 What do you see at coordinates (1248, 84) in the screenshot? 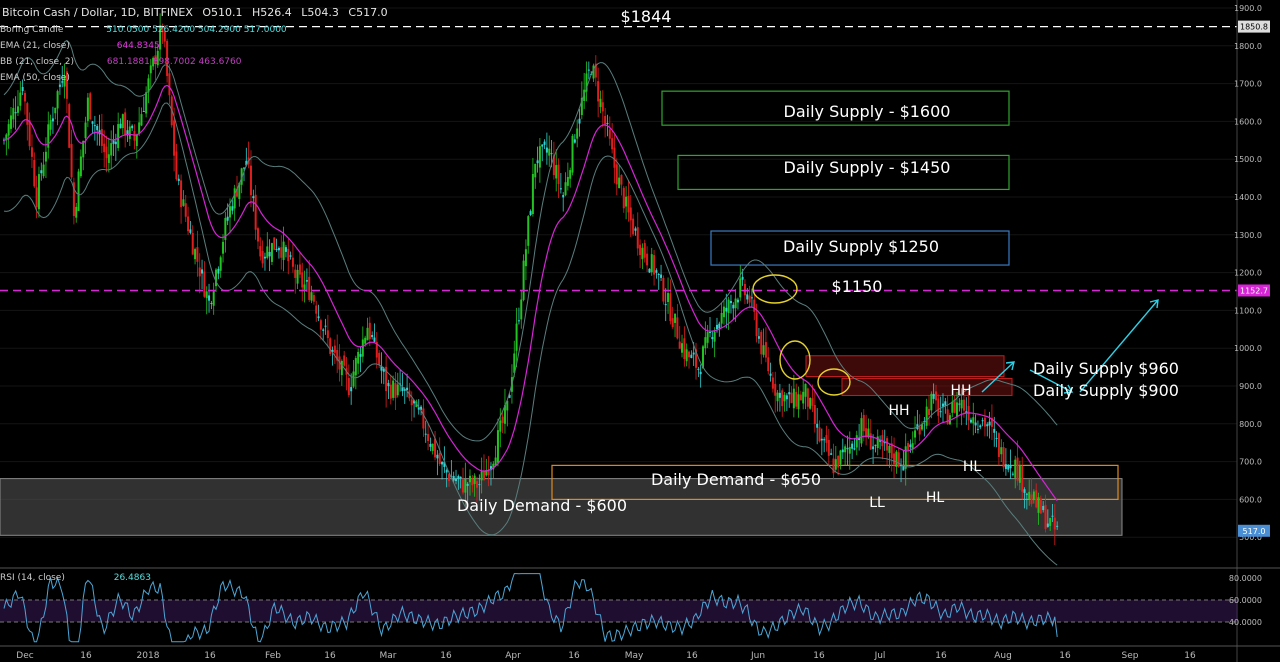
I see `price-tick-label: 1700.0` at bounding box center [1248, 84].